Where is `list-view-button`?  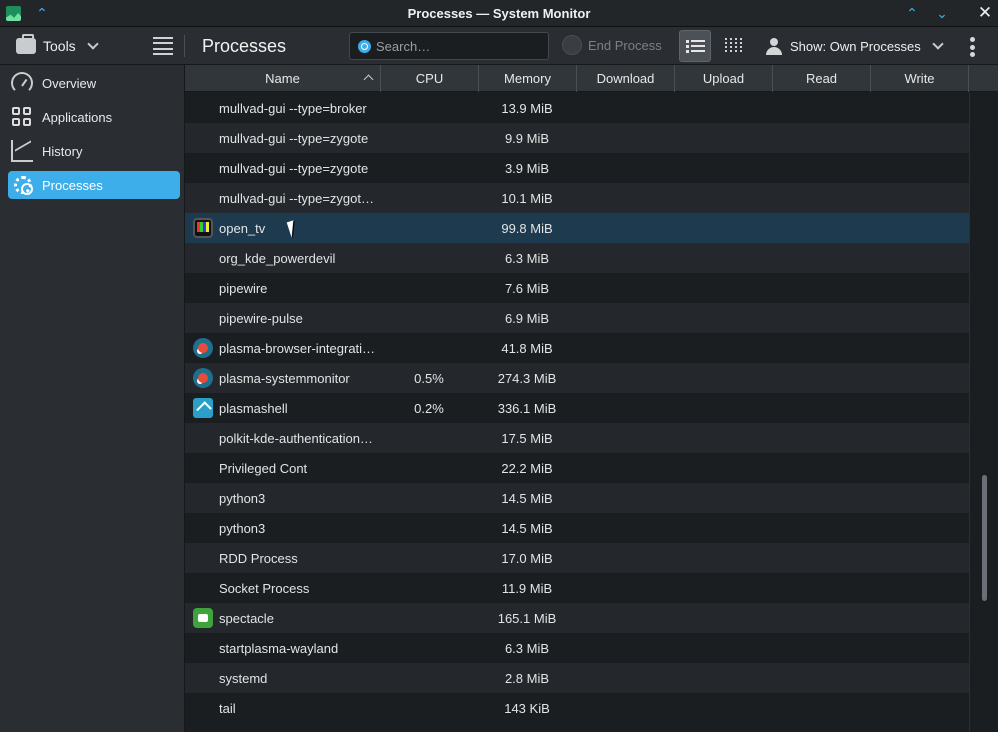 list-view-button is located at coordinates (695, 46).